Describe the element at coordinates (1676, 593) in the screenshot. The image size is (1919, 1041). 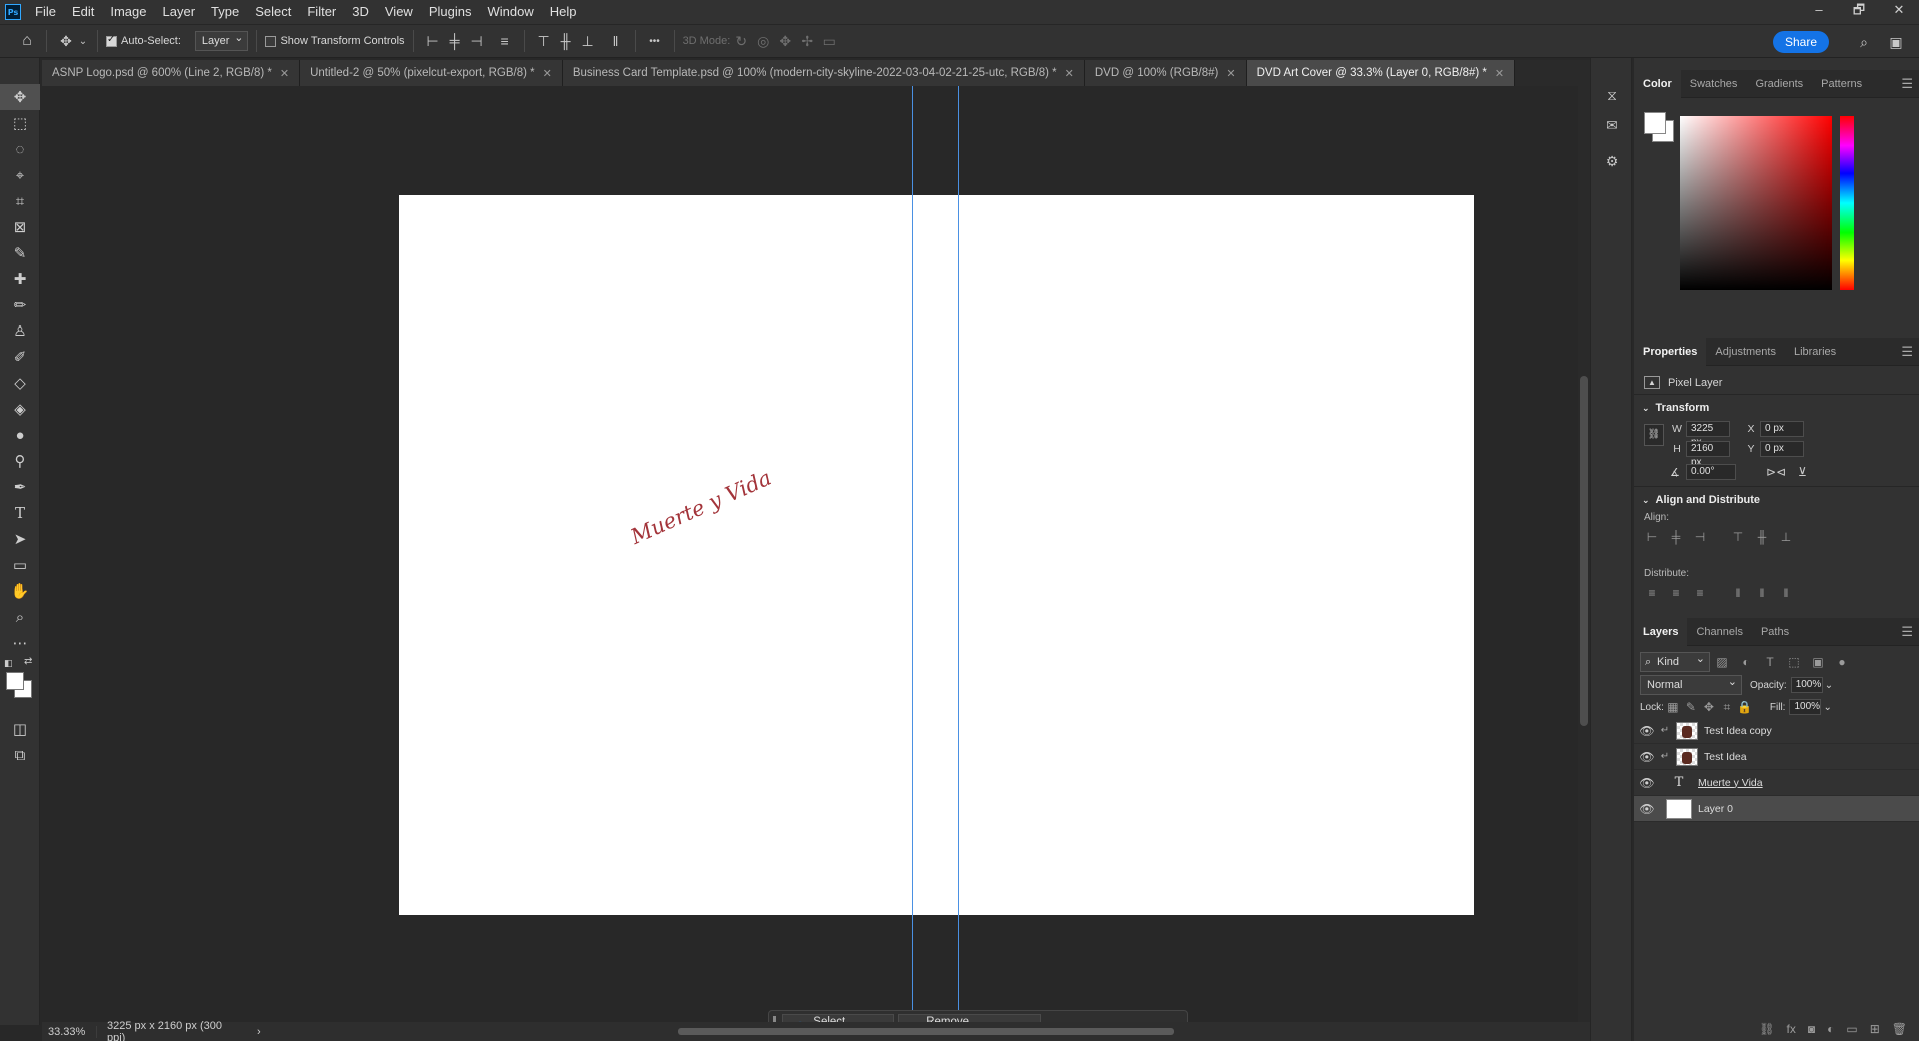
I see `distribute-vertical-centers-icon: ≡` at that location.